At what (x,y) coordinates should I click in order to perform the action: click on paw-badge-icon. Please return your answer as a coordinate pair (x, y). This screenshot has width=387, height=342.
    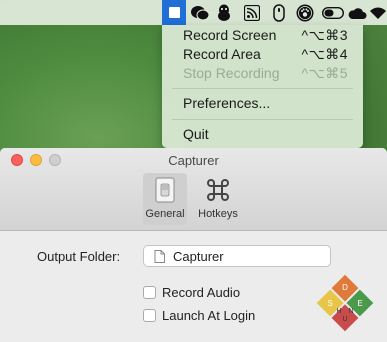
    Looking at the image, I should click on (305, 12).